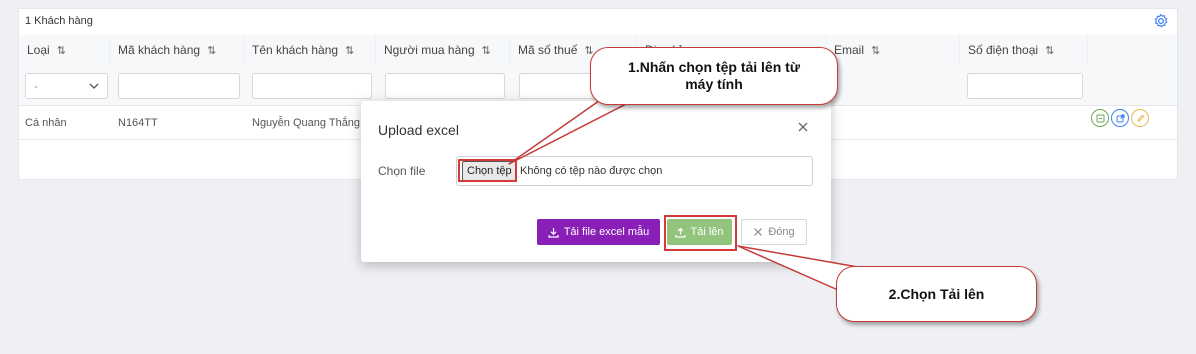 The width and height of the screenshot is (1196, 354). I want to click on close-button: Đóng, so click(774, 232).